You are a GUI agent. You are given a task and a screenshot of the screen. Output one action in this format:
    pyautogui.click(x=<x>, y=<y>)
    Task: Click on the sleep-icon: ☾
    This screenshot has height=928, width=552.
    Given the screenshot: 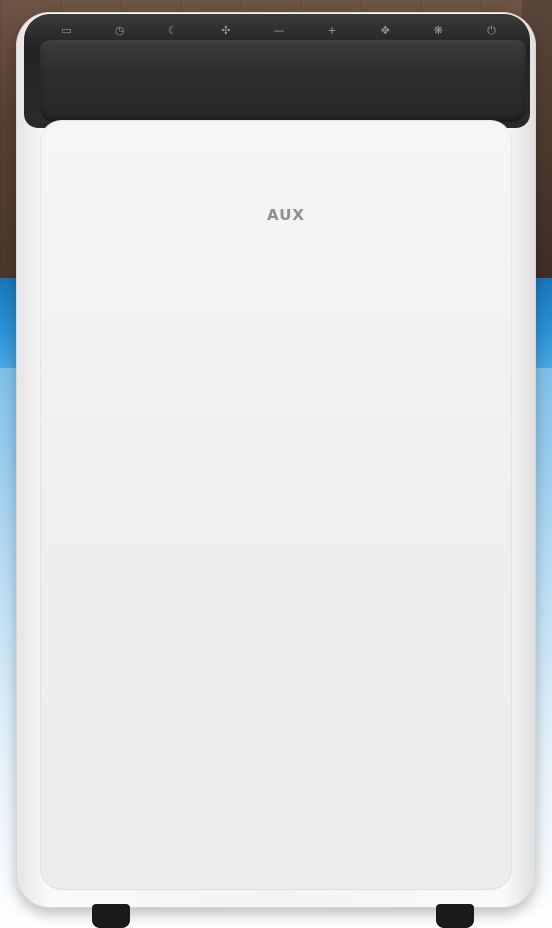 What is the action you would take?
    pyautogui.click(x=173, y=31)
    